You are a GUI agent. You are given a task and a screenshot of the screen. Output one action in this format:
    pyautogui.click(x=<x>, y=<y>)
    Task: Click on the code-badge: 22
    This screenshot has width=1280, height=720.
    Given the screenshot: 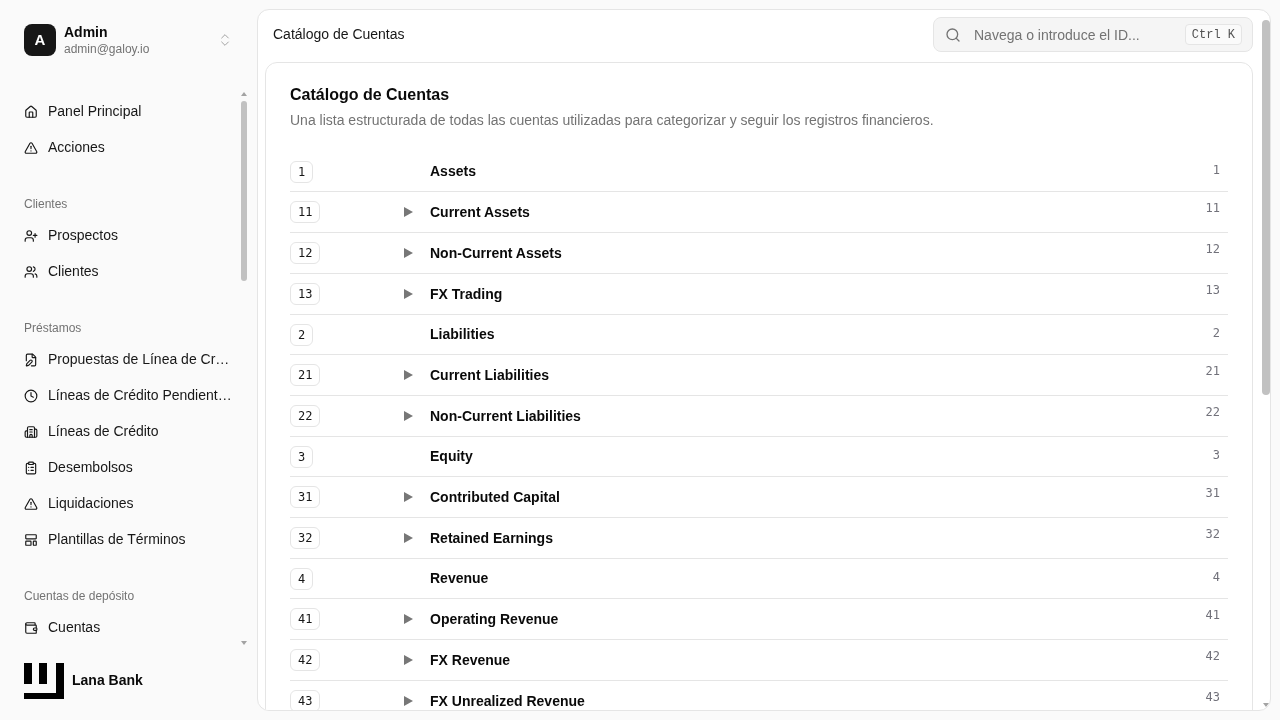 What is the action you would take?
    pyautogui.click(x=305, y=416)
    